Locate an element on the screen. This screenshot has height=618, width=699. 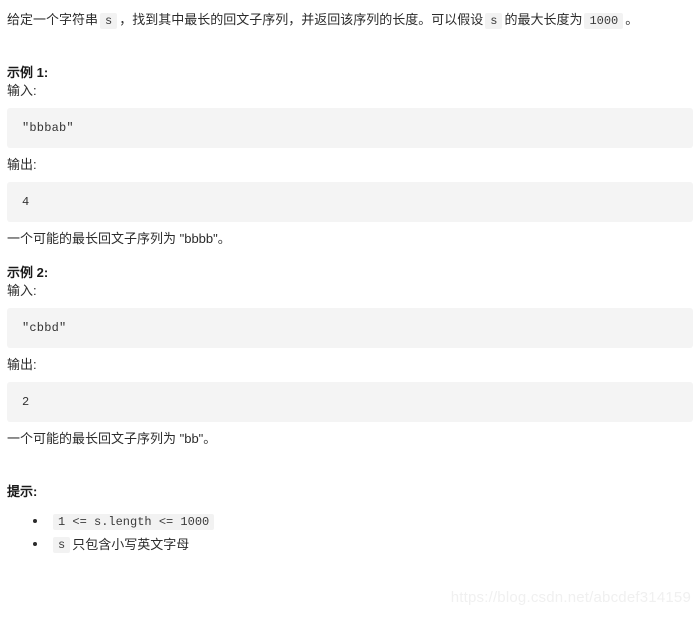
example-2-output-value: 2 is located at coordinates (26, 402).